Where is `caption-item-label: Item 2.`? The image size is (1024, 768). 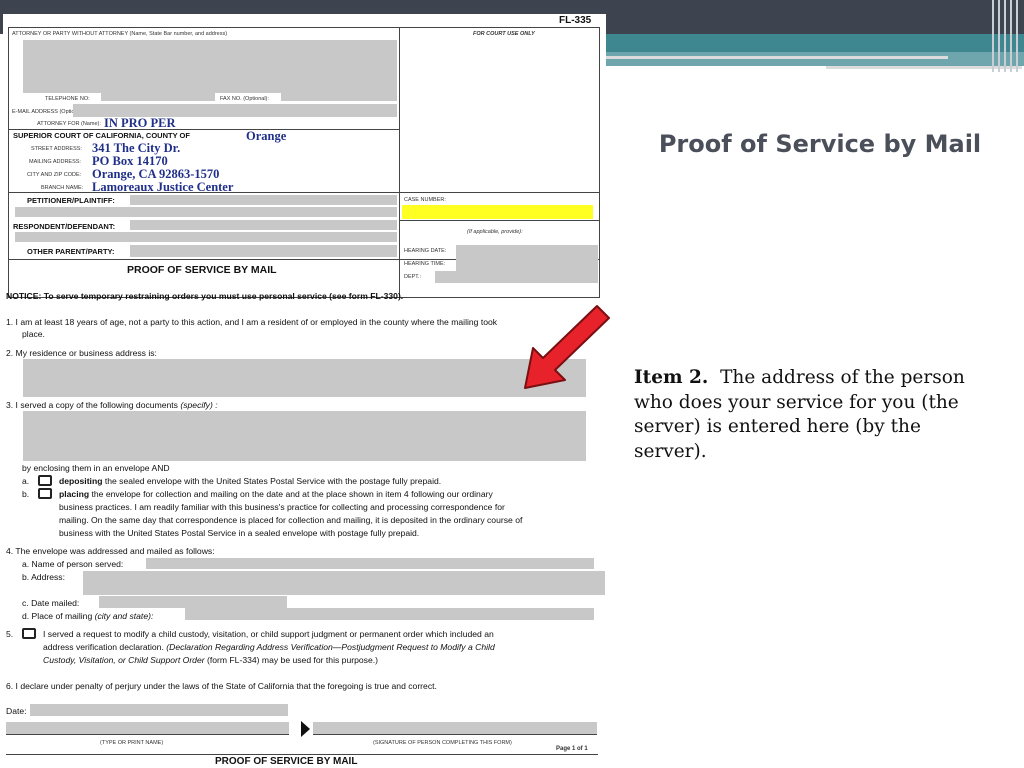
caption-item-label: Item 2. is located at coordinates (671, 377).